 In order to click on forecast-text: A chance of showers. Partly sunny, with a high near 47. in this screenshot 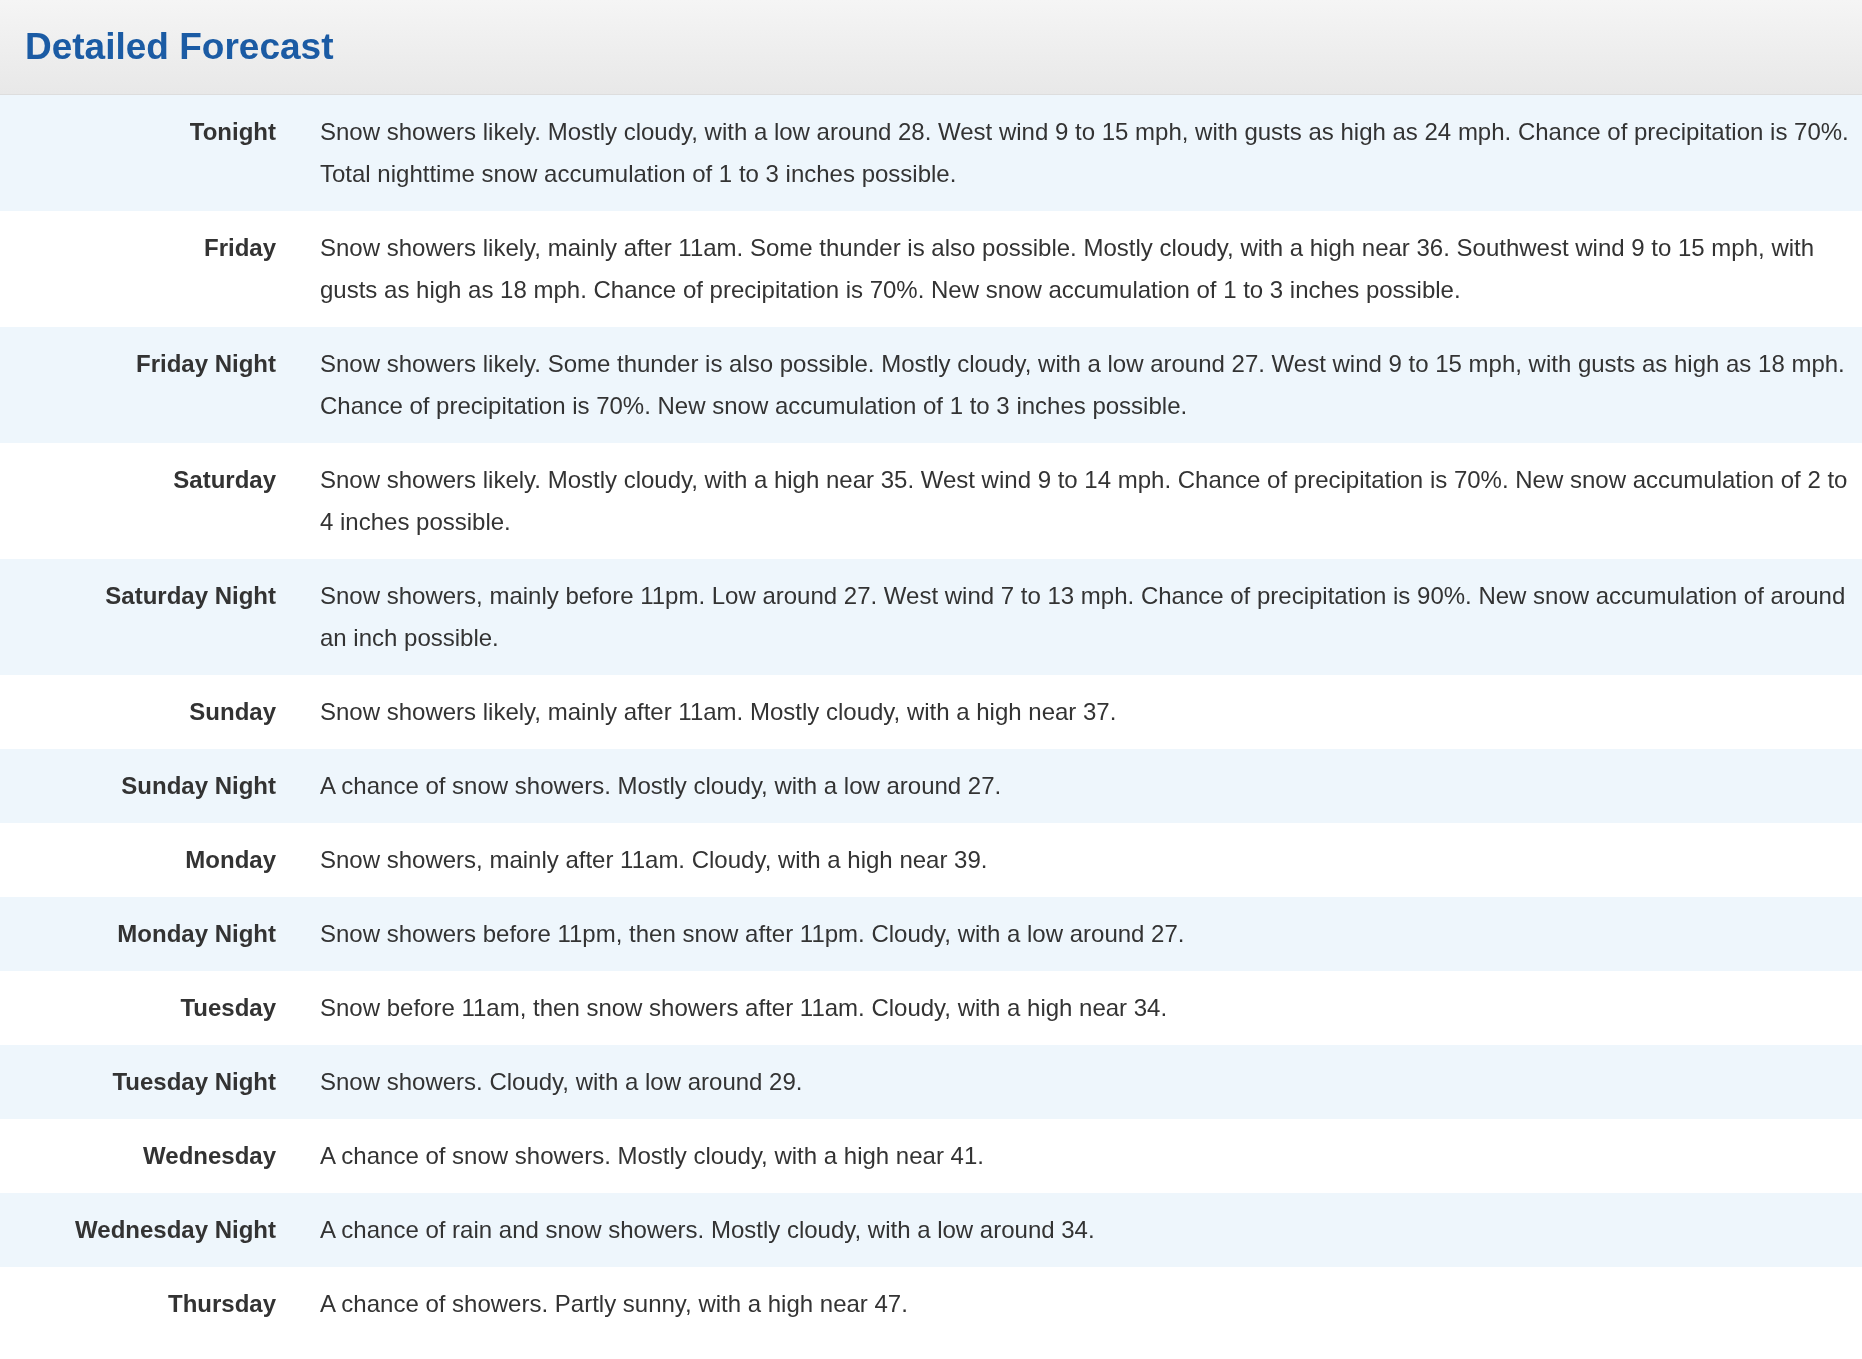, I will do `click(614, 1303)`.